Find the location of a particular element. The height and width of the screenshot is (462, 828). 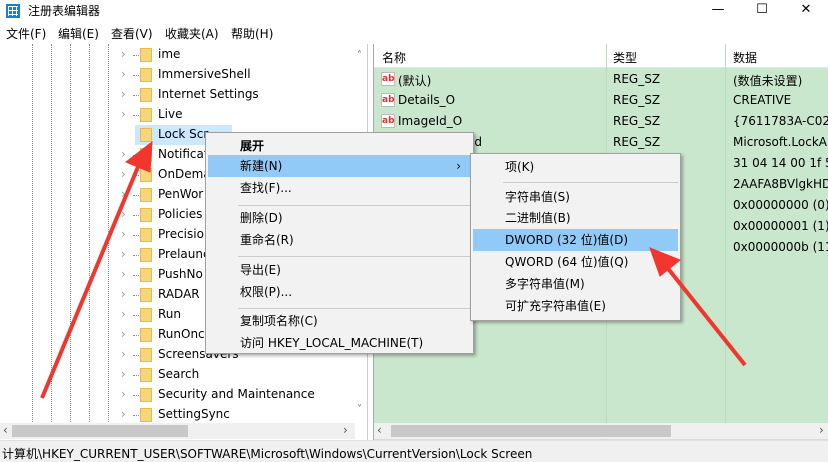

tree-item-label: Prelaunc is located at coordinates (184, 254).